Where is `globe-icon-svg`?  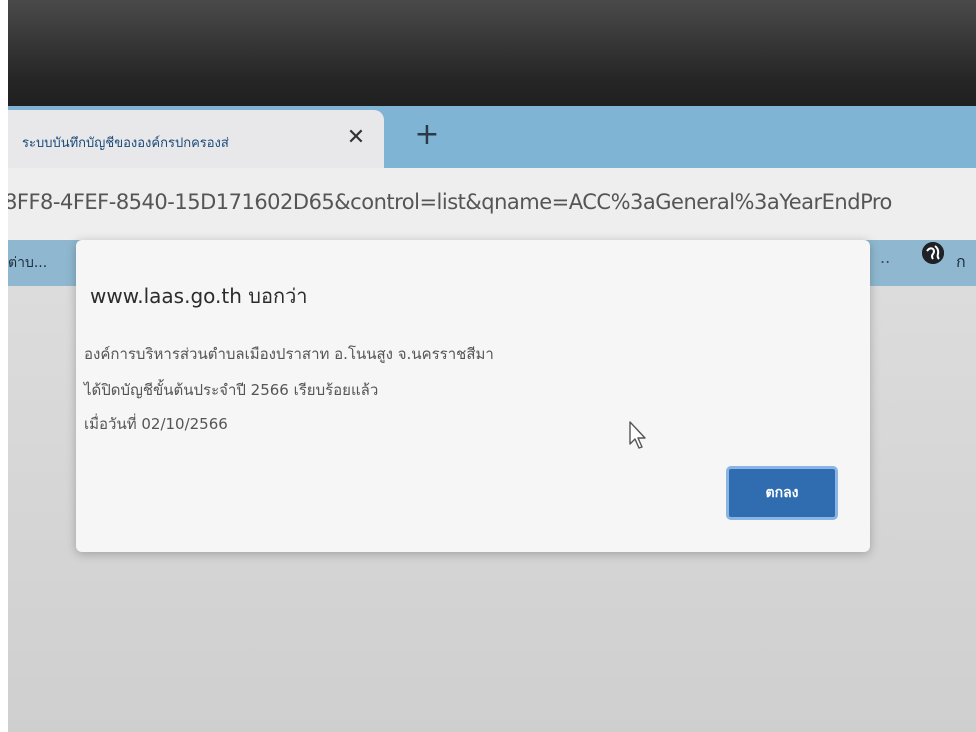
globe-icon-svg is located at coordinates (933, 253).